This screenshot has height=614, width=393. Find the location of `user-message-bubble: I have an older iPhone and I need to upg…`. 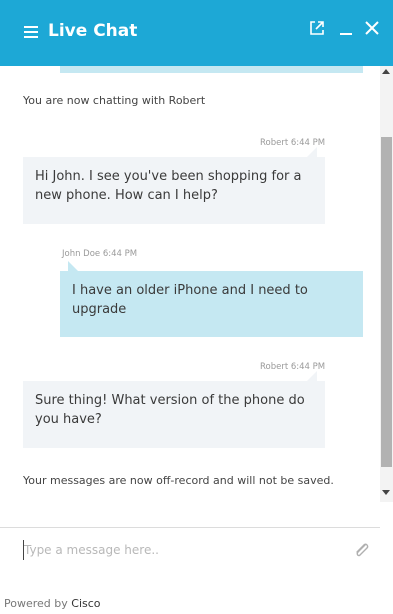

user-message-bubble: I have an older iPhone and I need to upg… is located at coordinates (211, 299).